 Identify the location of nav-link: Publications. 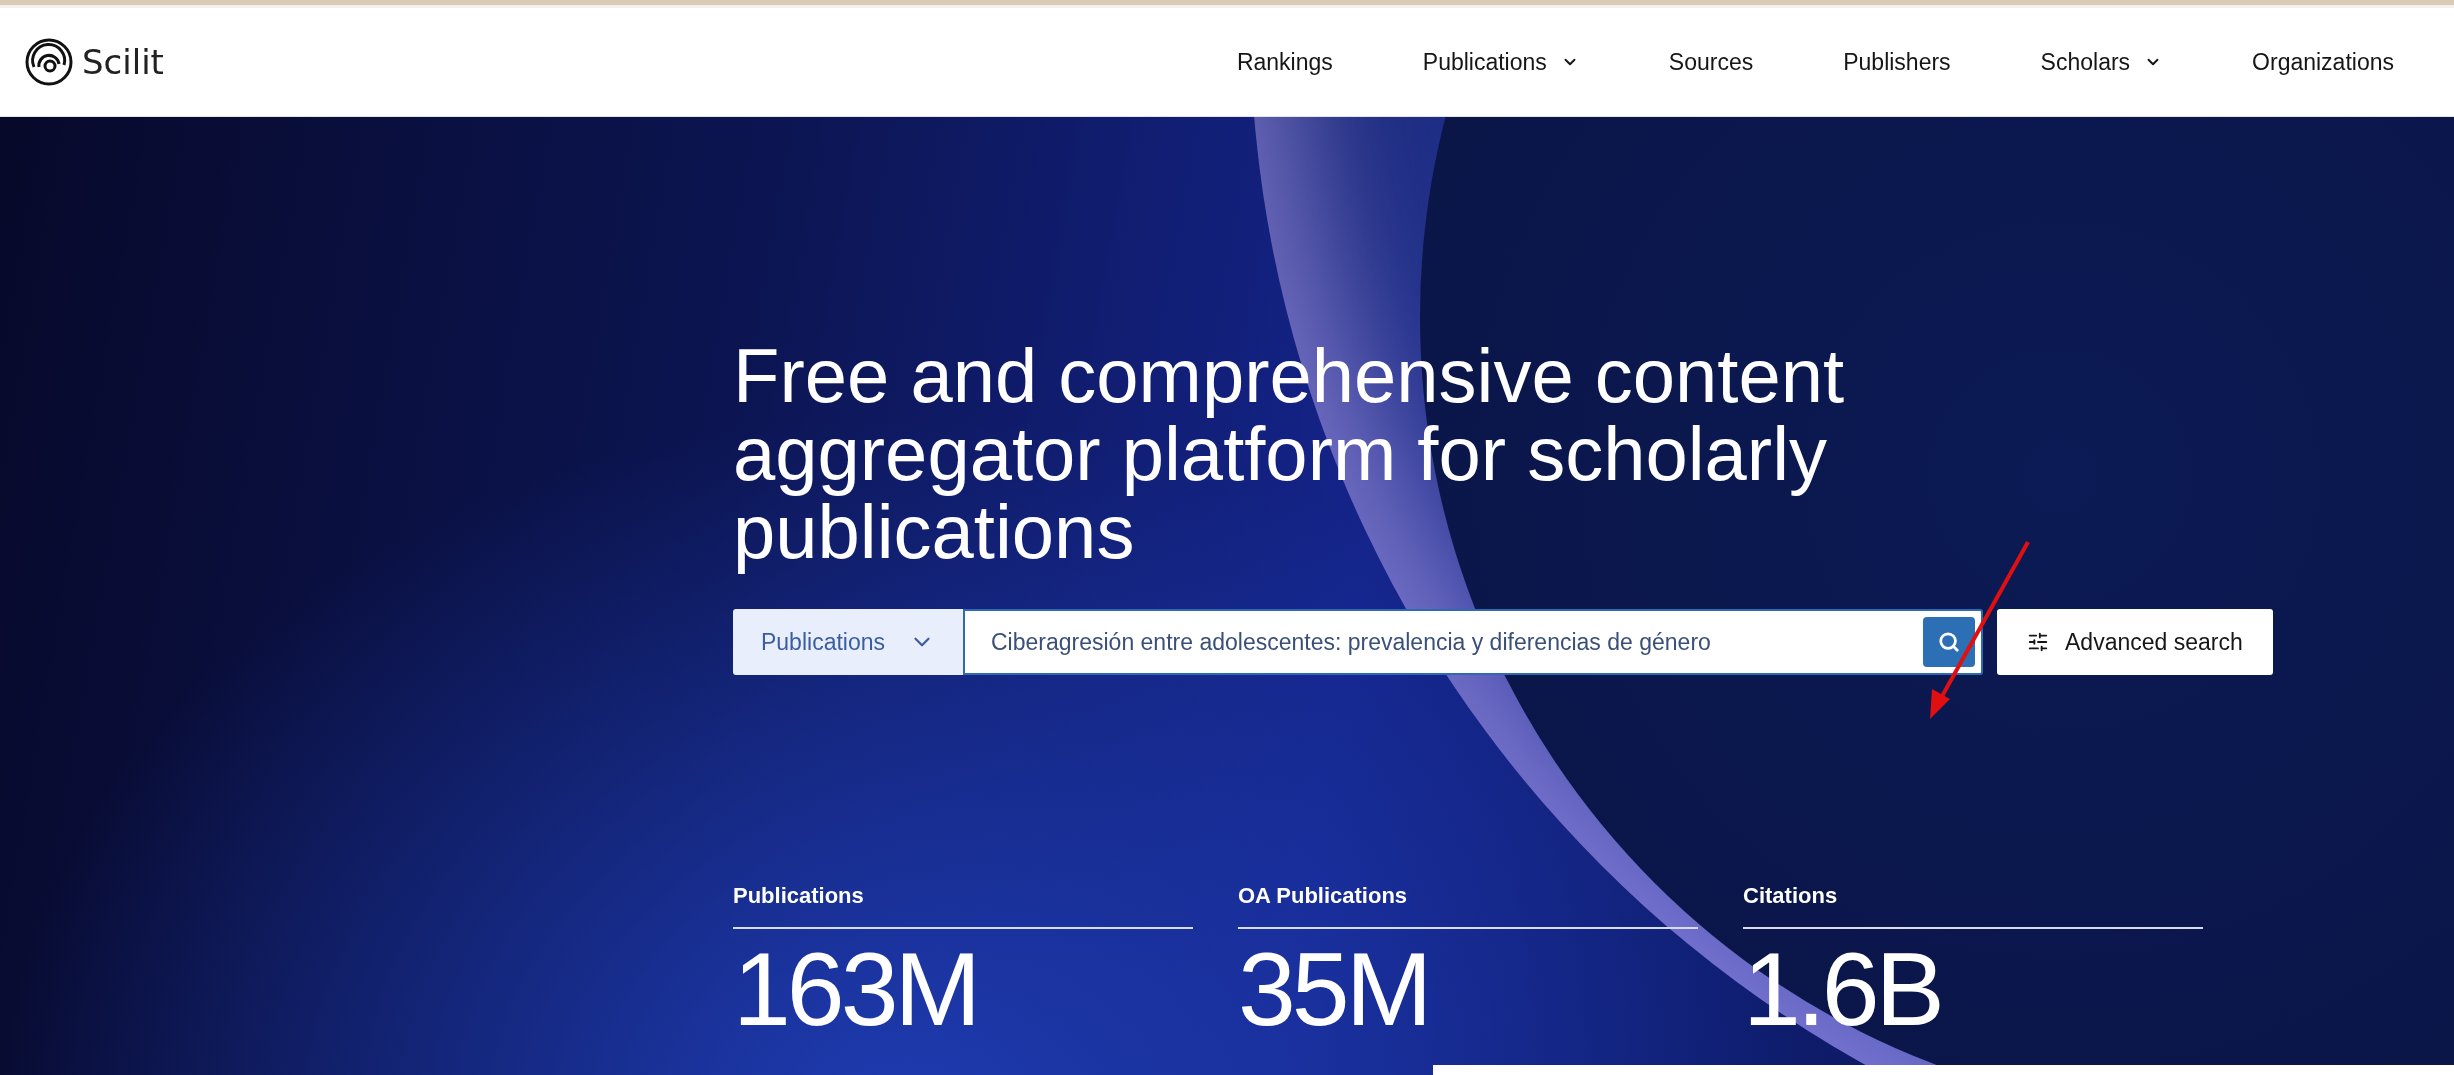
(1500, 62).